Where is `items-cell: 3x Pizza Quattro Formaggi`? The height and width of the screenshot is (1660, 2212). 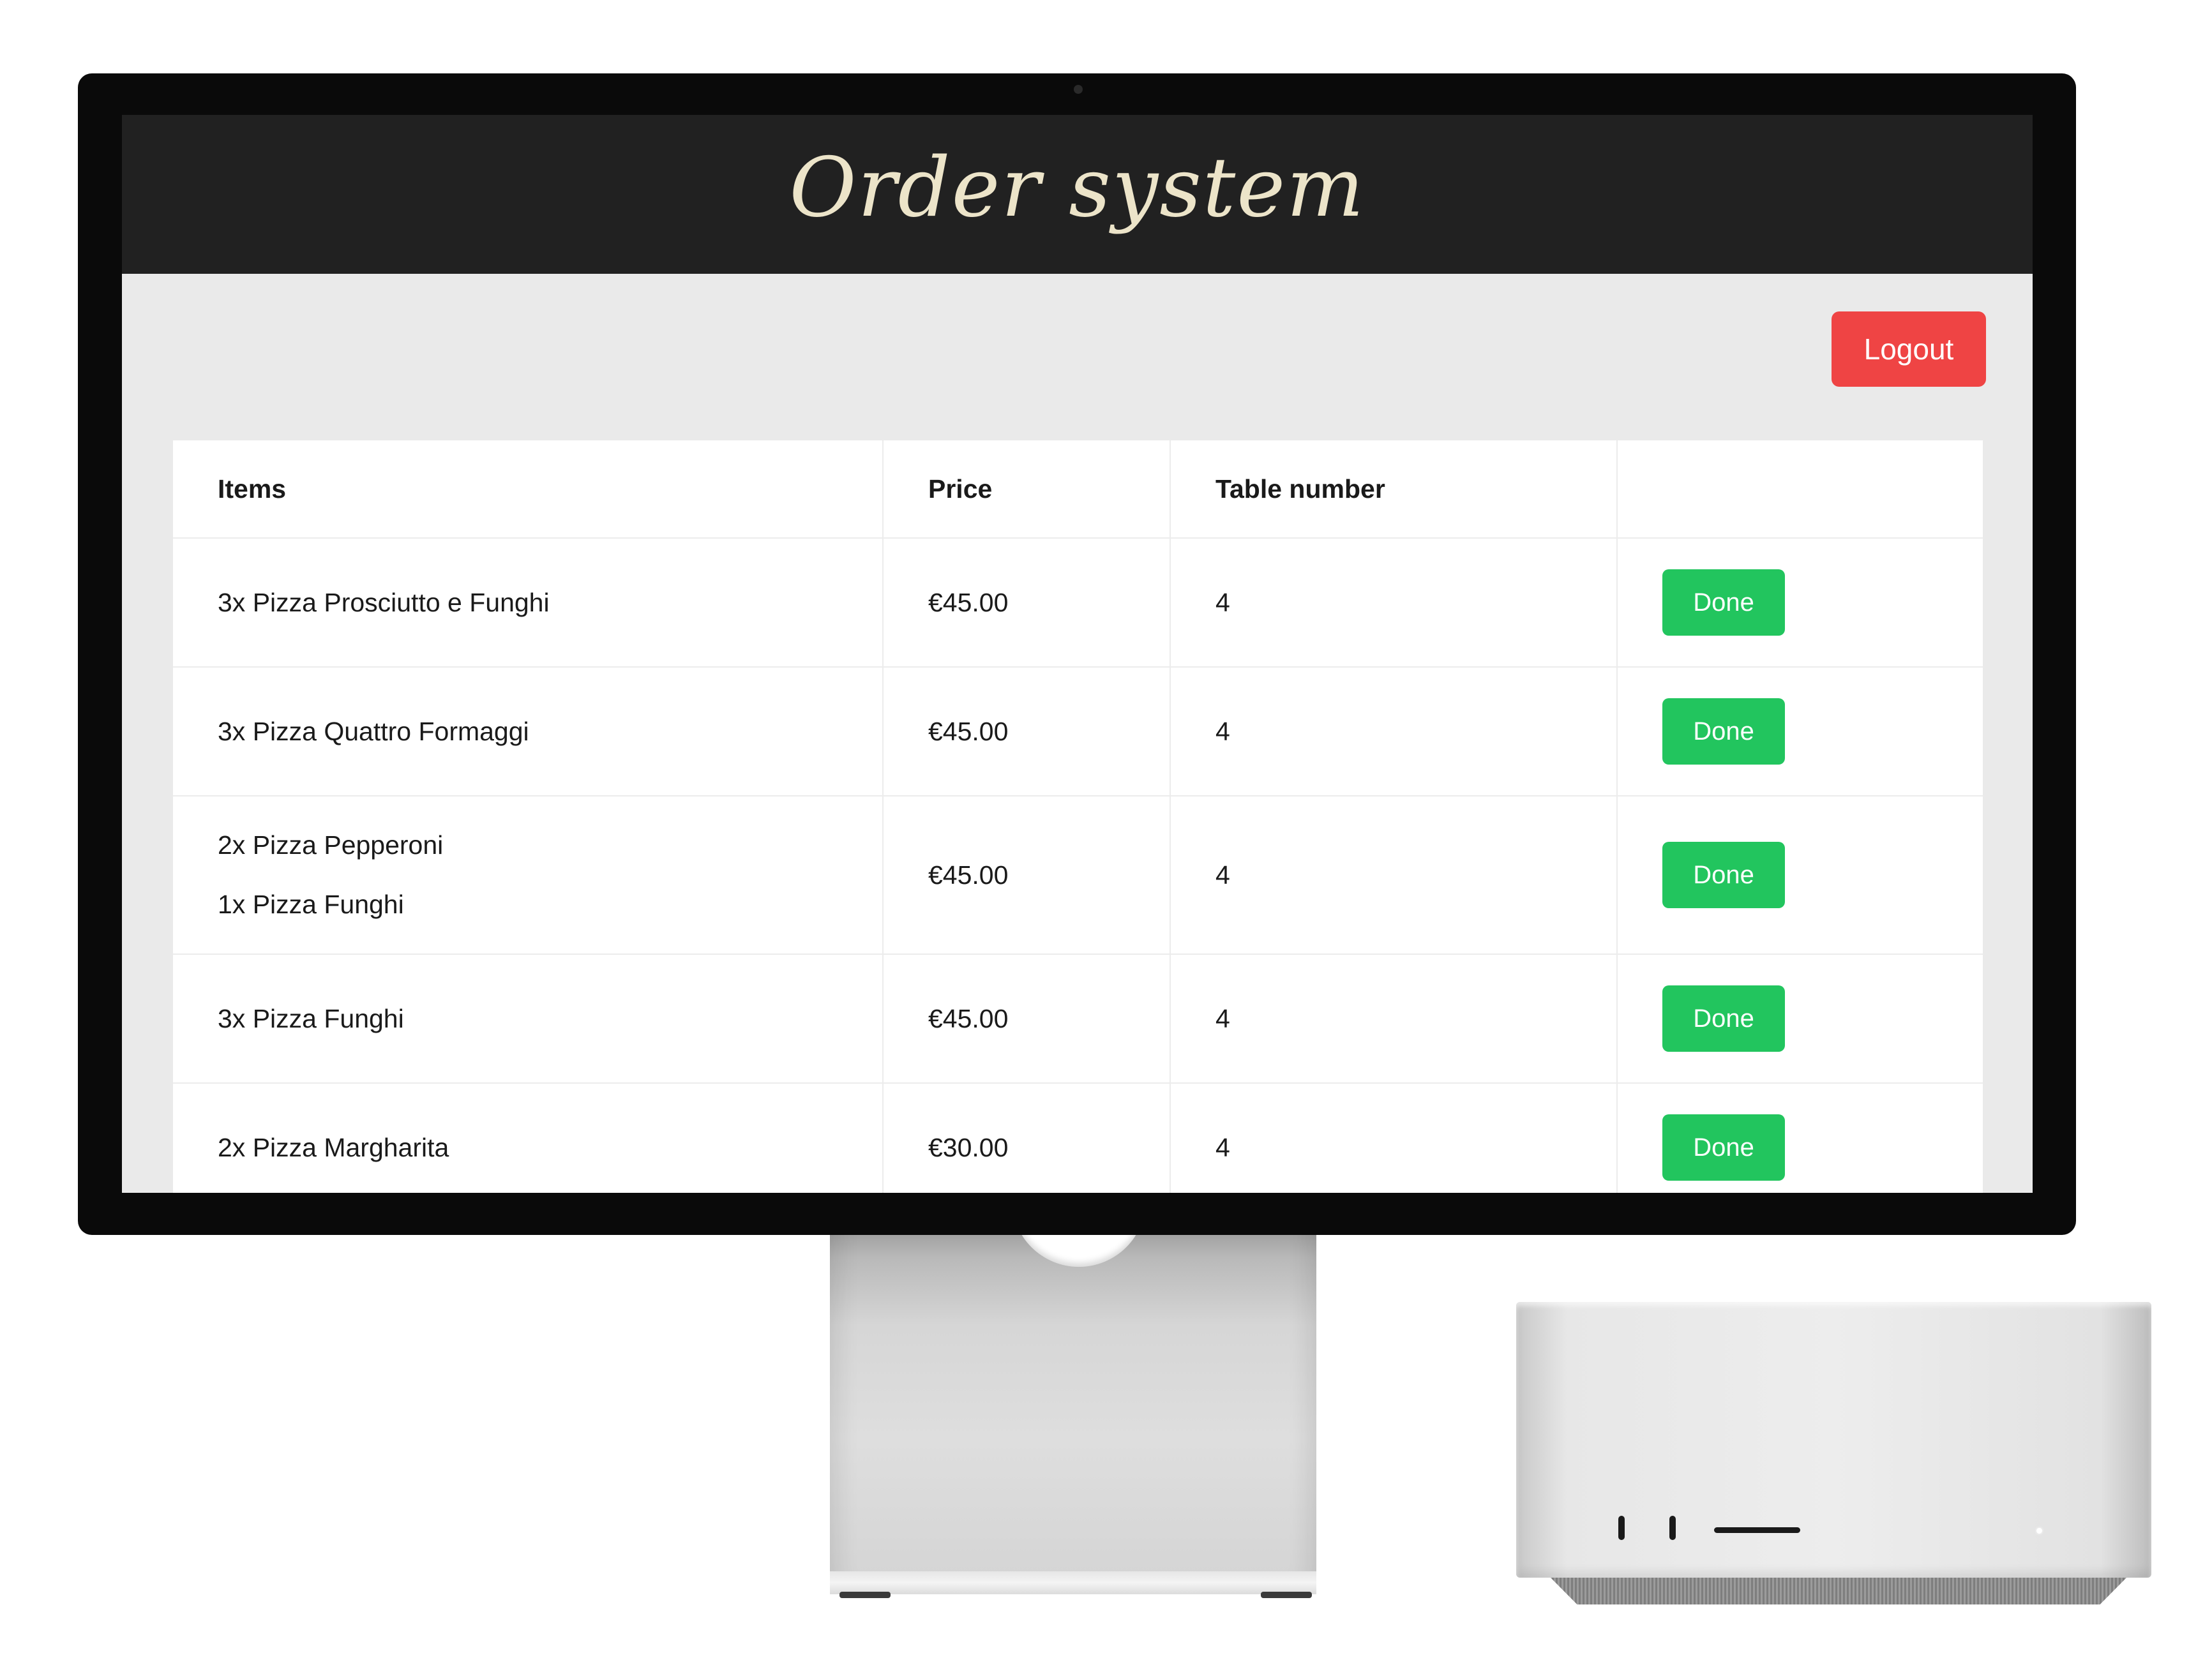
items-cell: 3x Pizza Quattro Formaggi is located at coordinates (528, 731).